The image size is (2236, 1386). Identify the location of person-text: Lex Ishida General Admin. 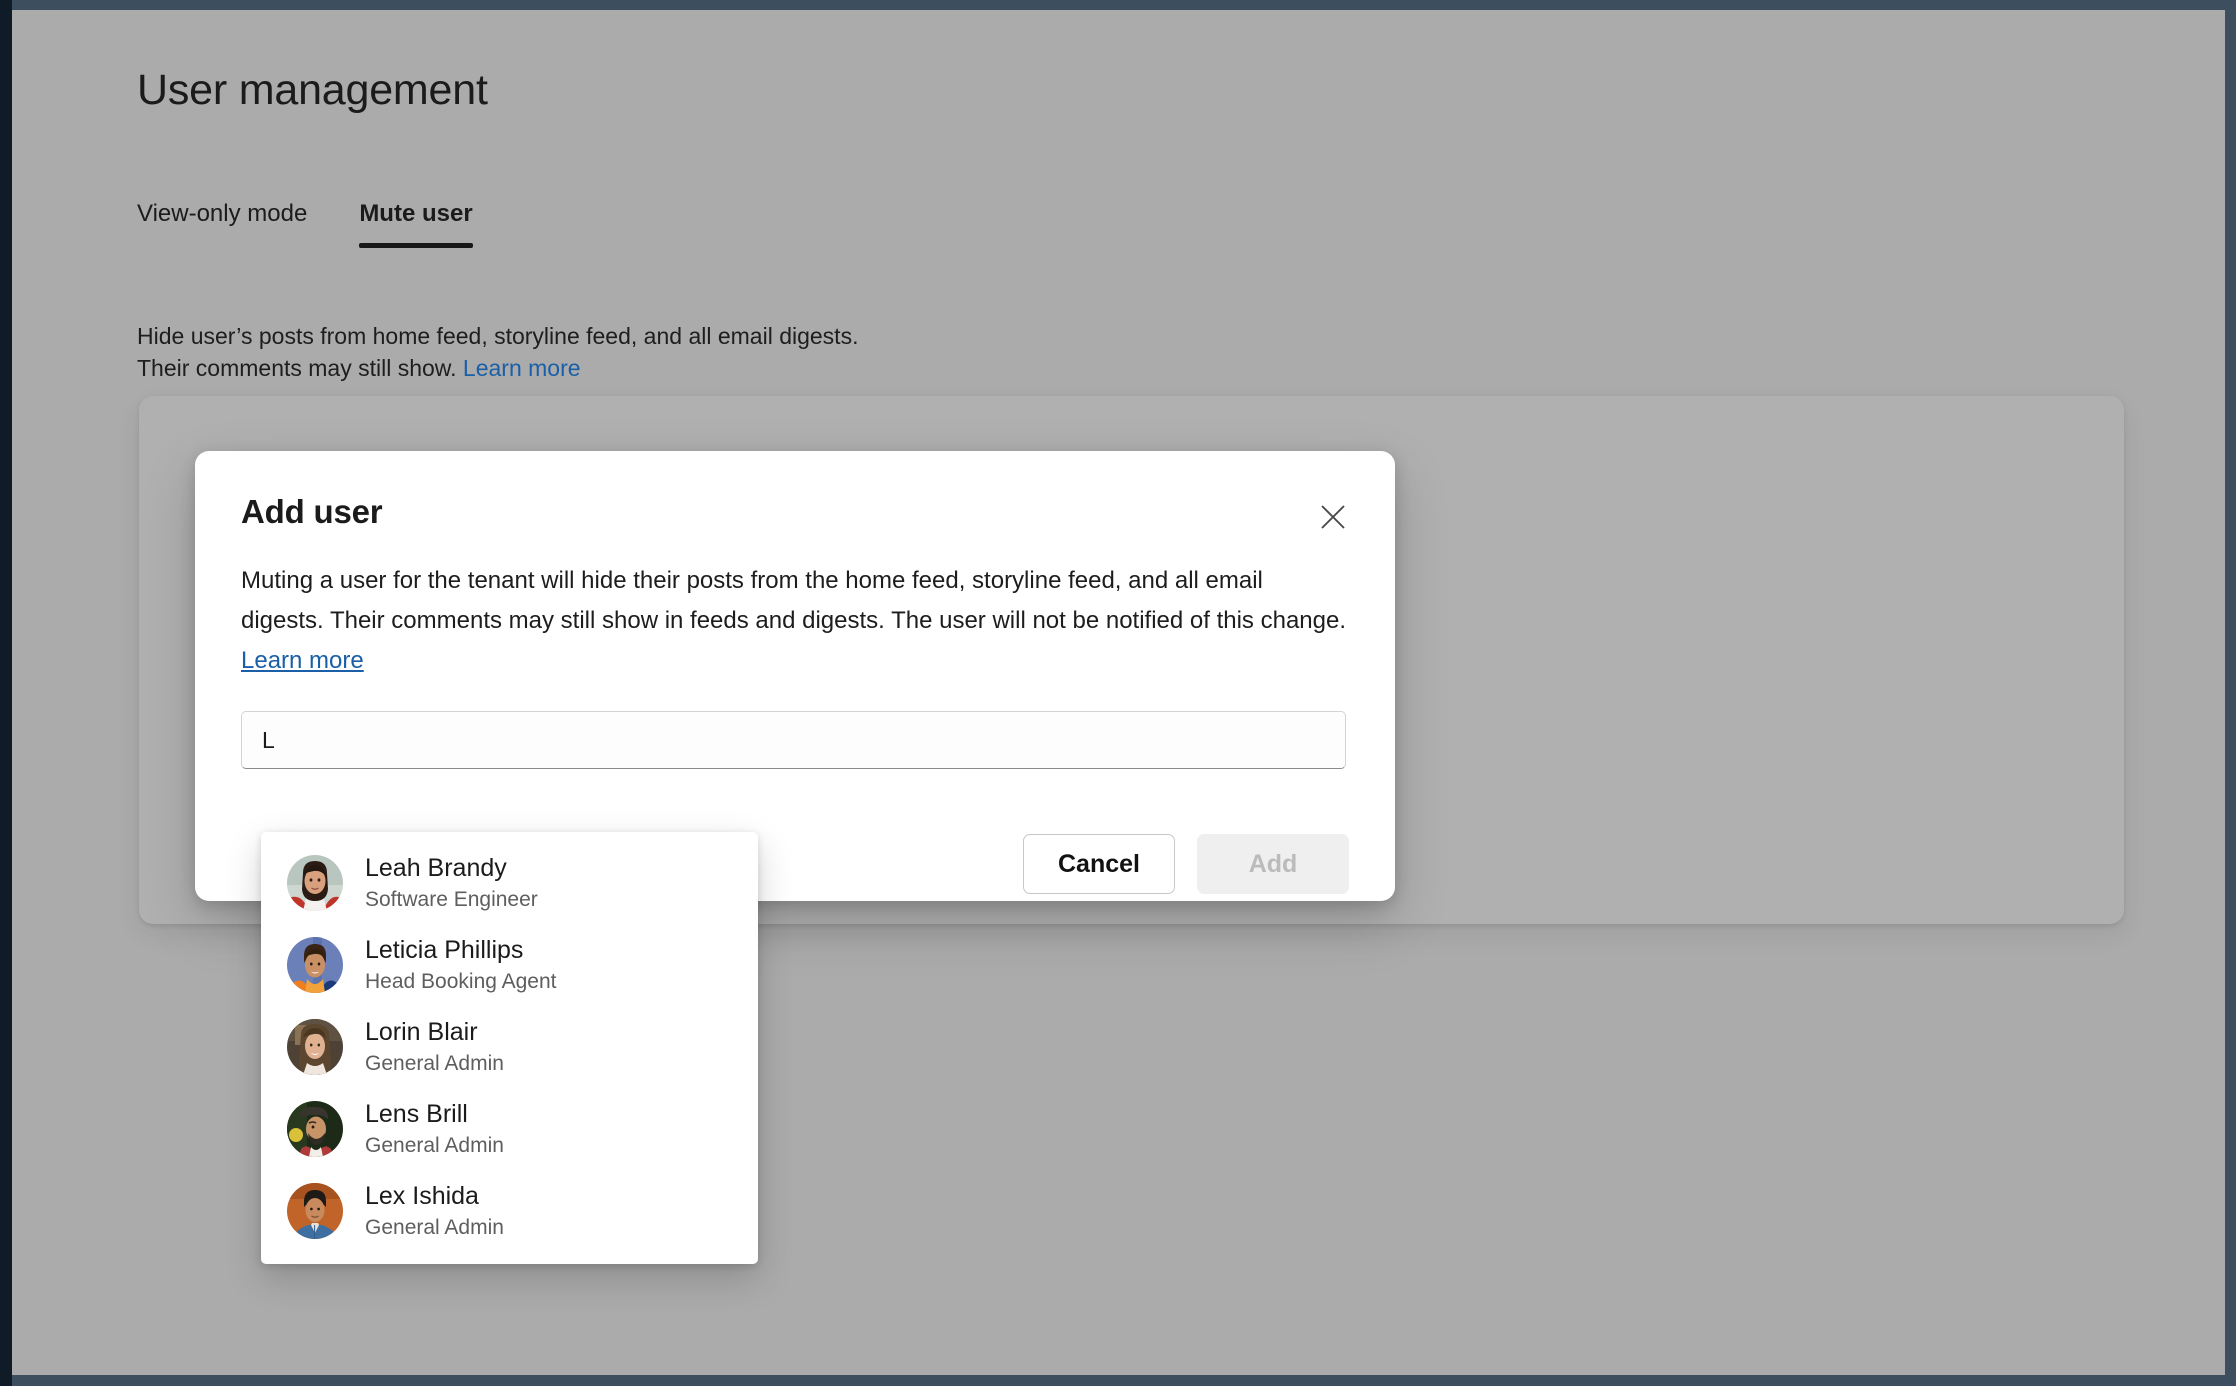
(434, 1211).